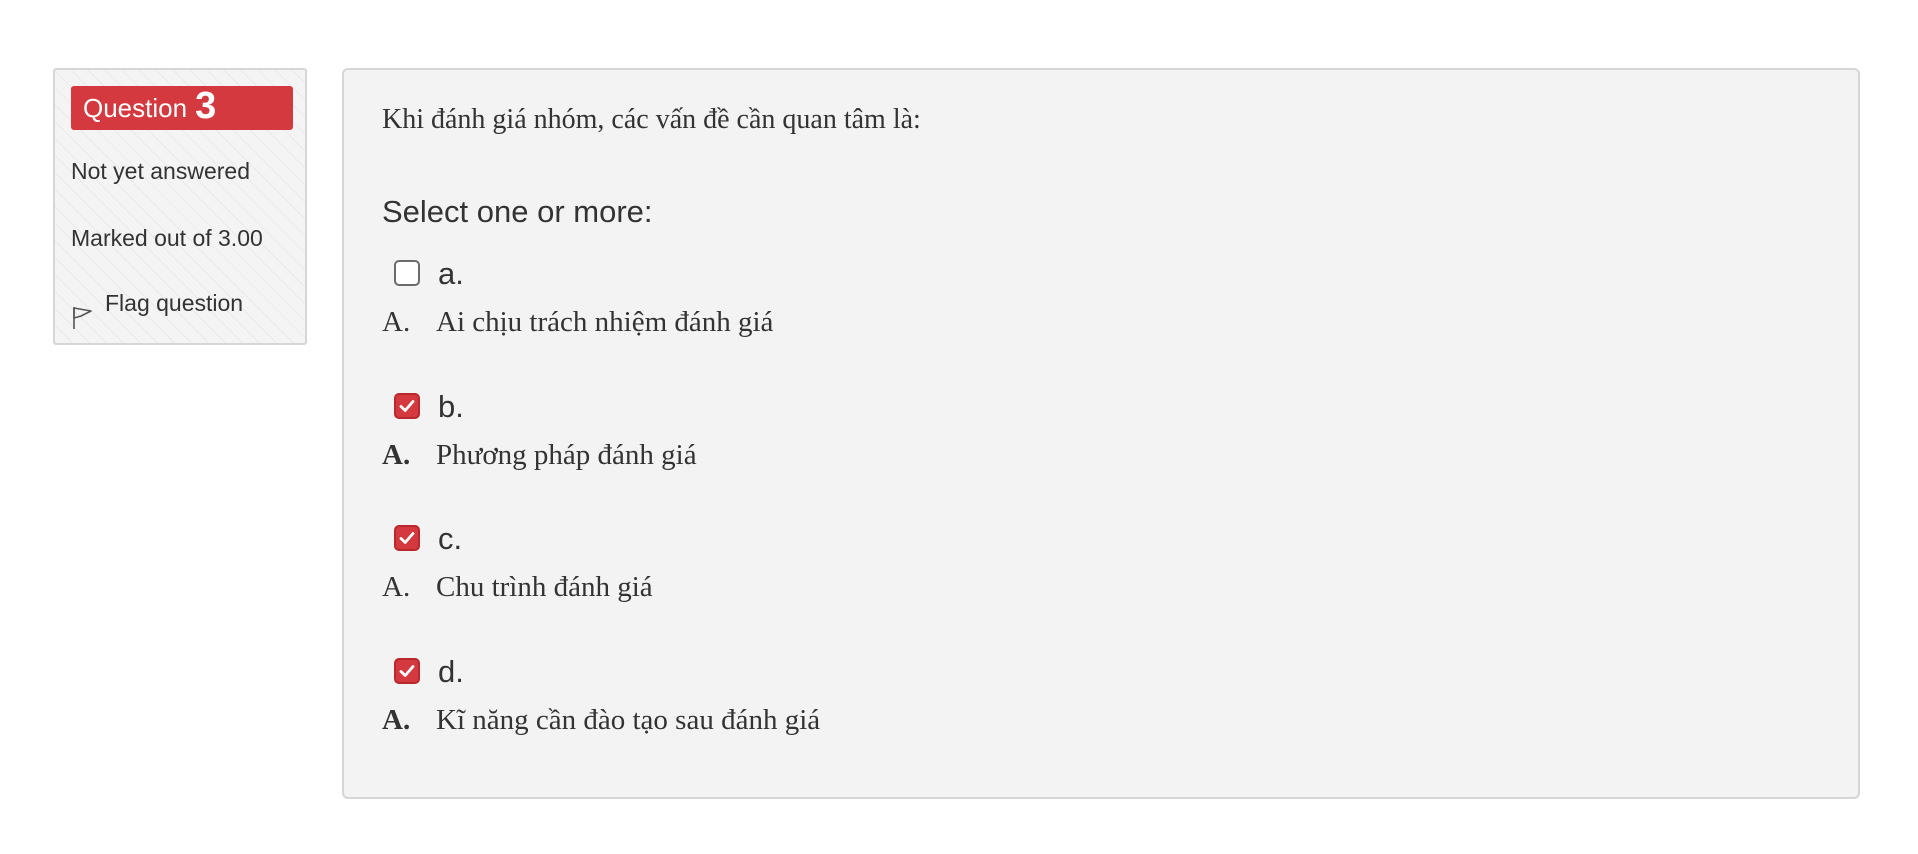  I want to click on question-number: 3, so click(206, 106).